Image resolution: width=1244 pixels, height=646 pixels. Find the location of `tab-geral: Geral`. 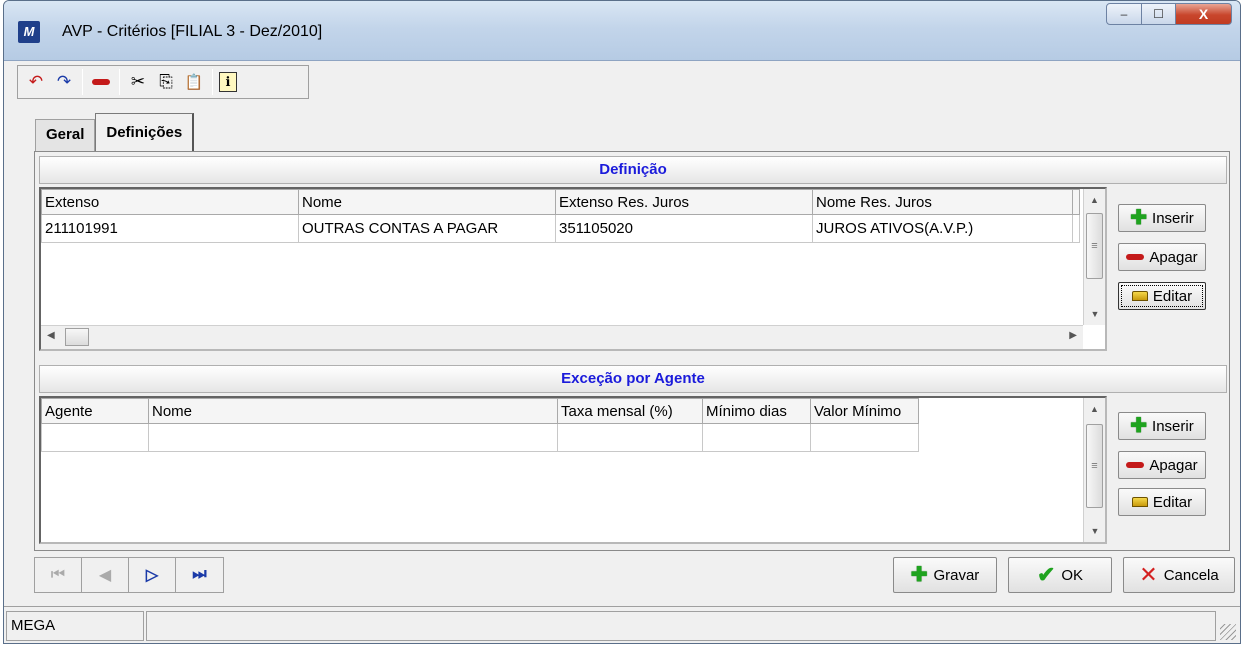

tab-geral: Geral is located at coordinates (65, 135).